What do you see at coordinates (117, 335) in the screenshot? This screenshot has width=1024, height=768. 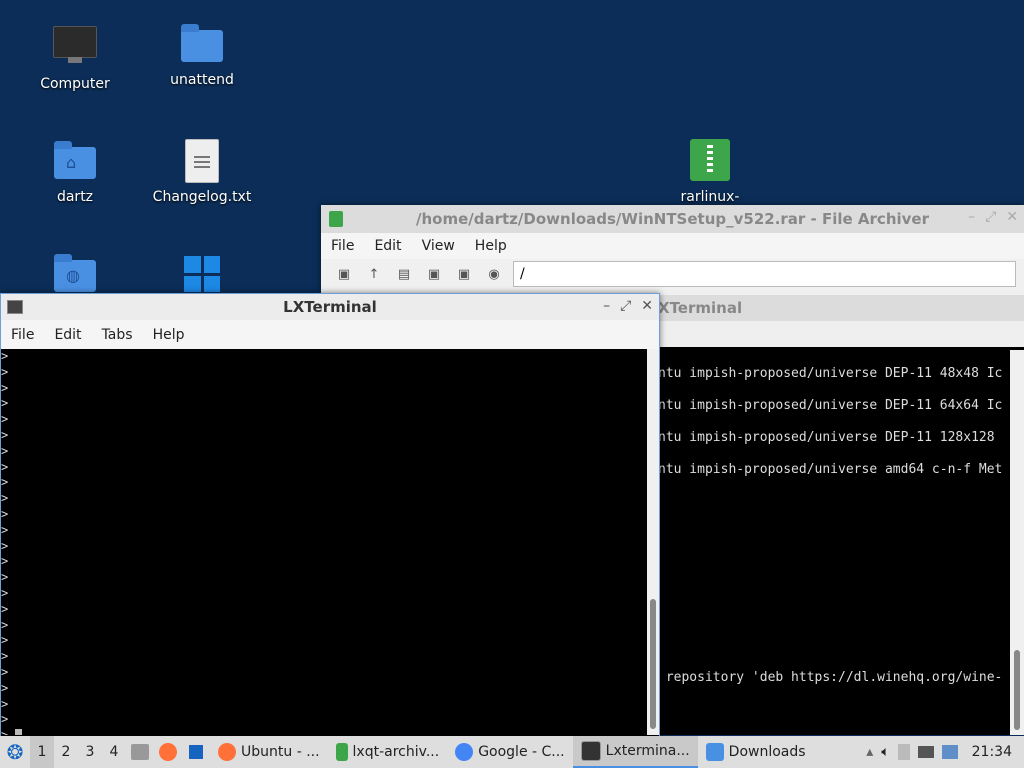 I see `menu-tabs: Tabs` at bounding box center [117, 335].